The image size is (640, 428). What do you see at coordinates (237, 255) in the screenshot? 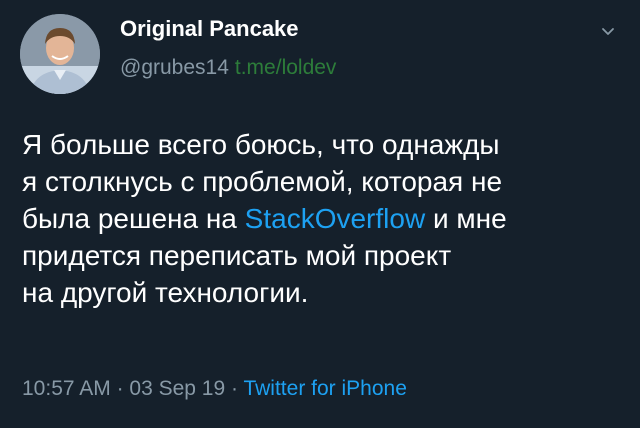
I see `tweet-line: придется переписать мой проект` at bounding box center [237, 255].